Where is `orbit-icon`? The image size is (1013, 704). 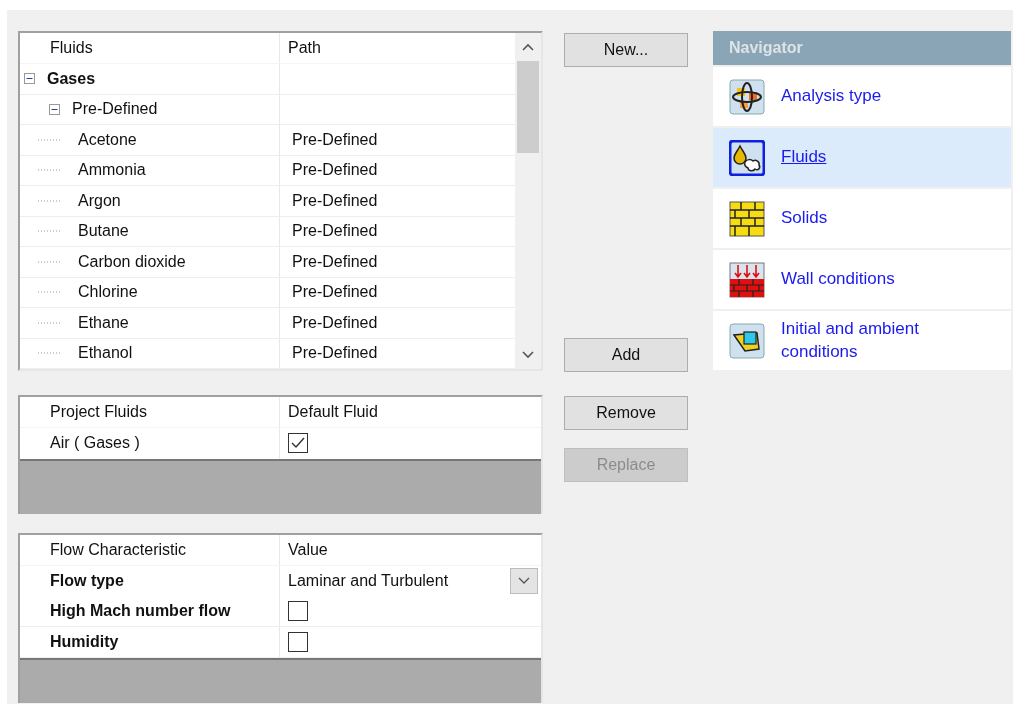
orbit-icon is located at coordinates (747, 96).